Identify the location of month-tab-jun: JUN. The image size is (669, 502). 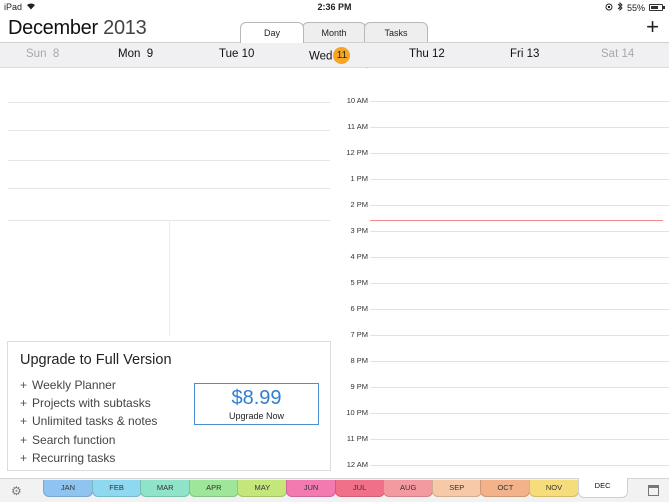
(311, 488).